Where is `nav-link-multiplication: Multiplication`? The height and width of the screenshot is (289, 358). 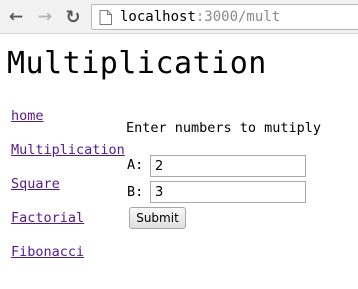
nav-link-multiplication: Multiplication is located at coordinates (68, 150).